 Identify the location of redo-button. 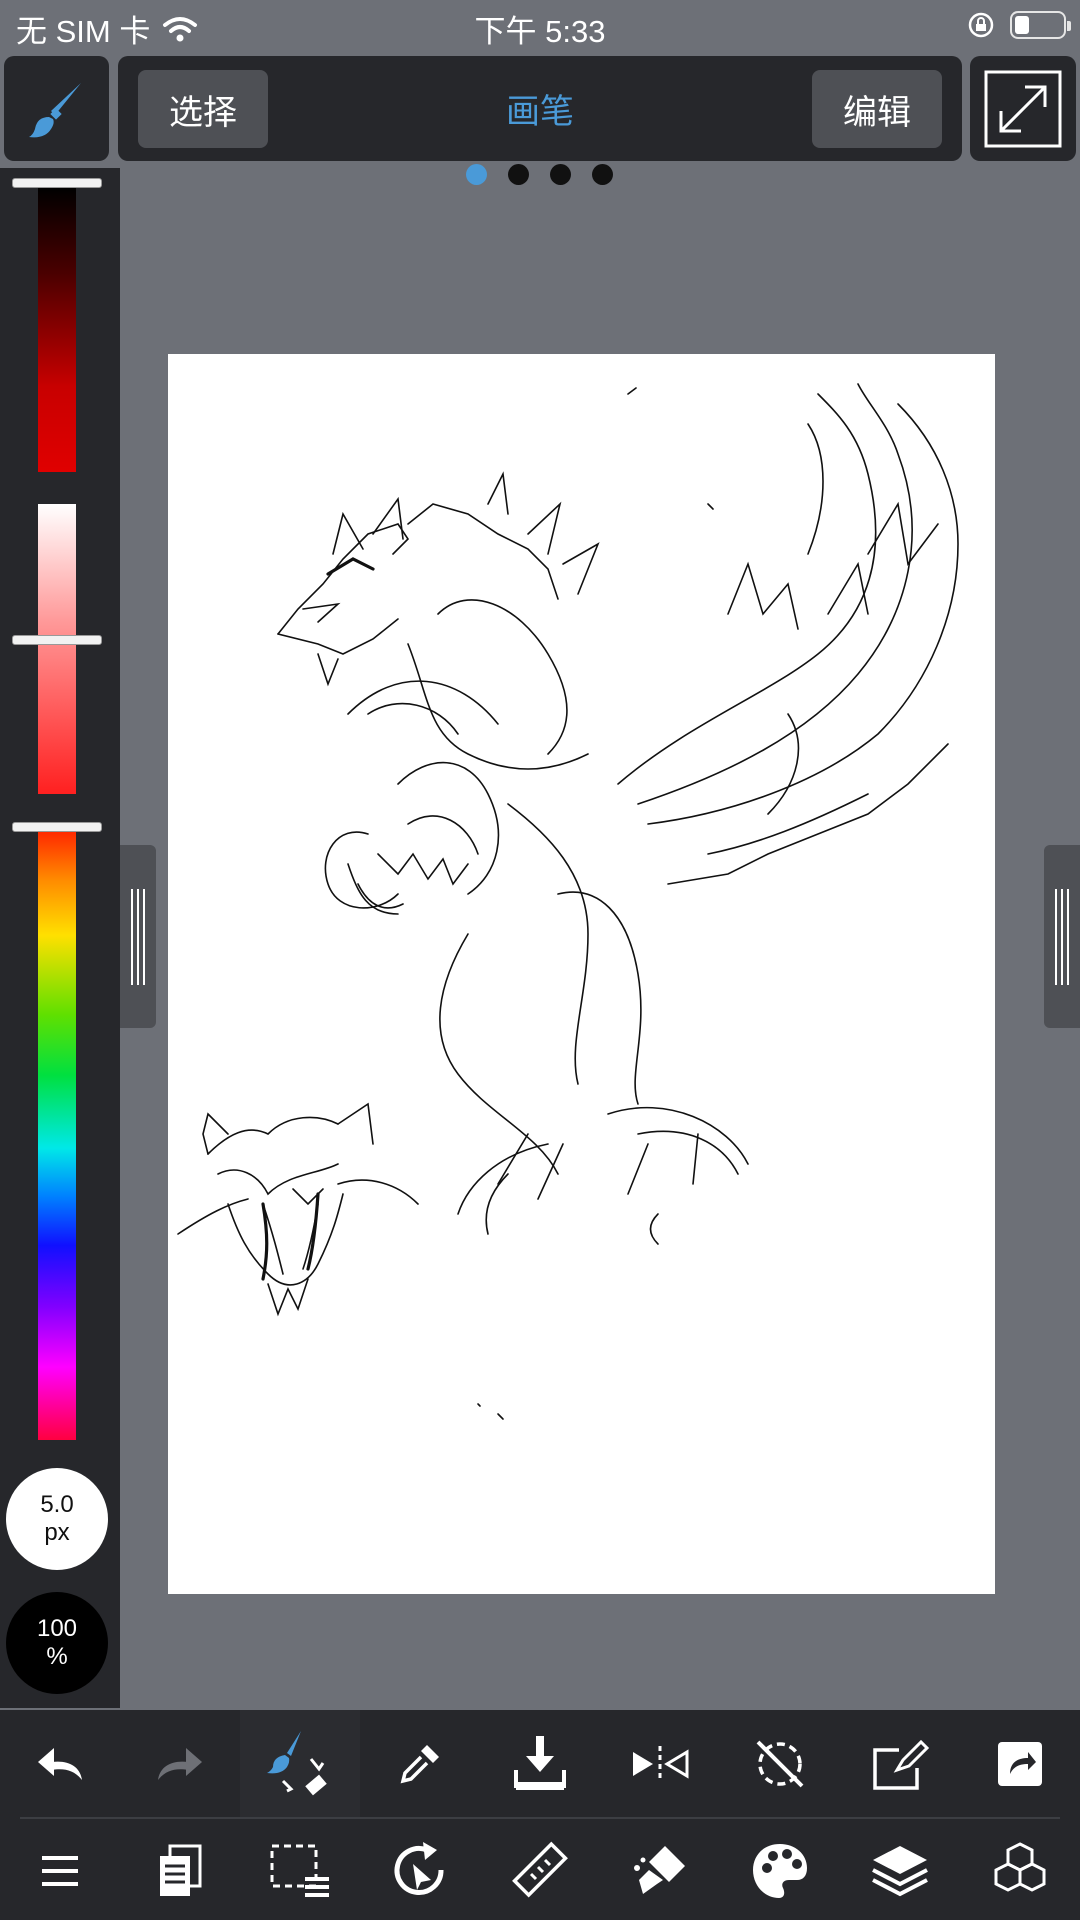
(180, 1764).